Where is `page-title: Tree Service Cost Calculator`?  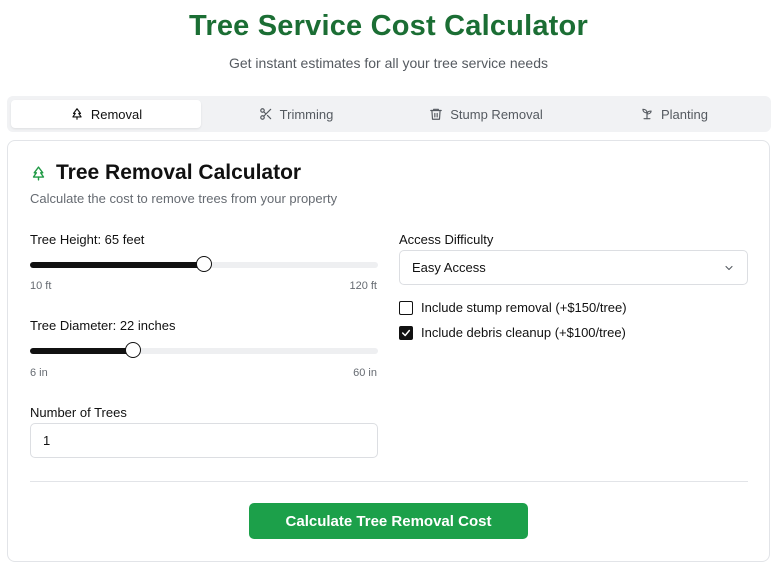 page-title: Tree Service Cost Calculator is located at coordinates (388, 26).